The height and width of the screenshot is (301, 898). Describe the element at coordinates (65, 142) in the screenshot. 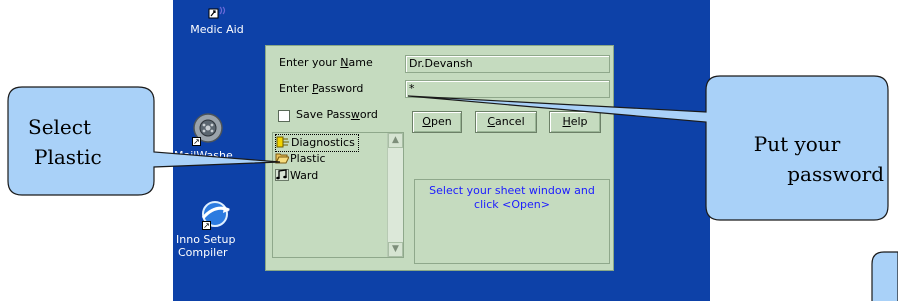

I see `left-callout-text: Select Plastic` at that location.